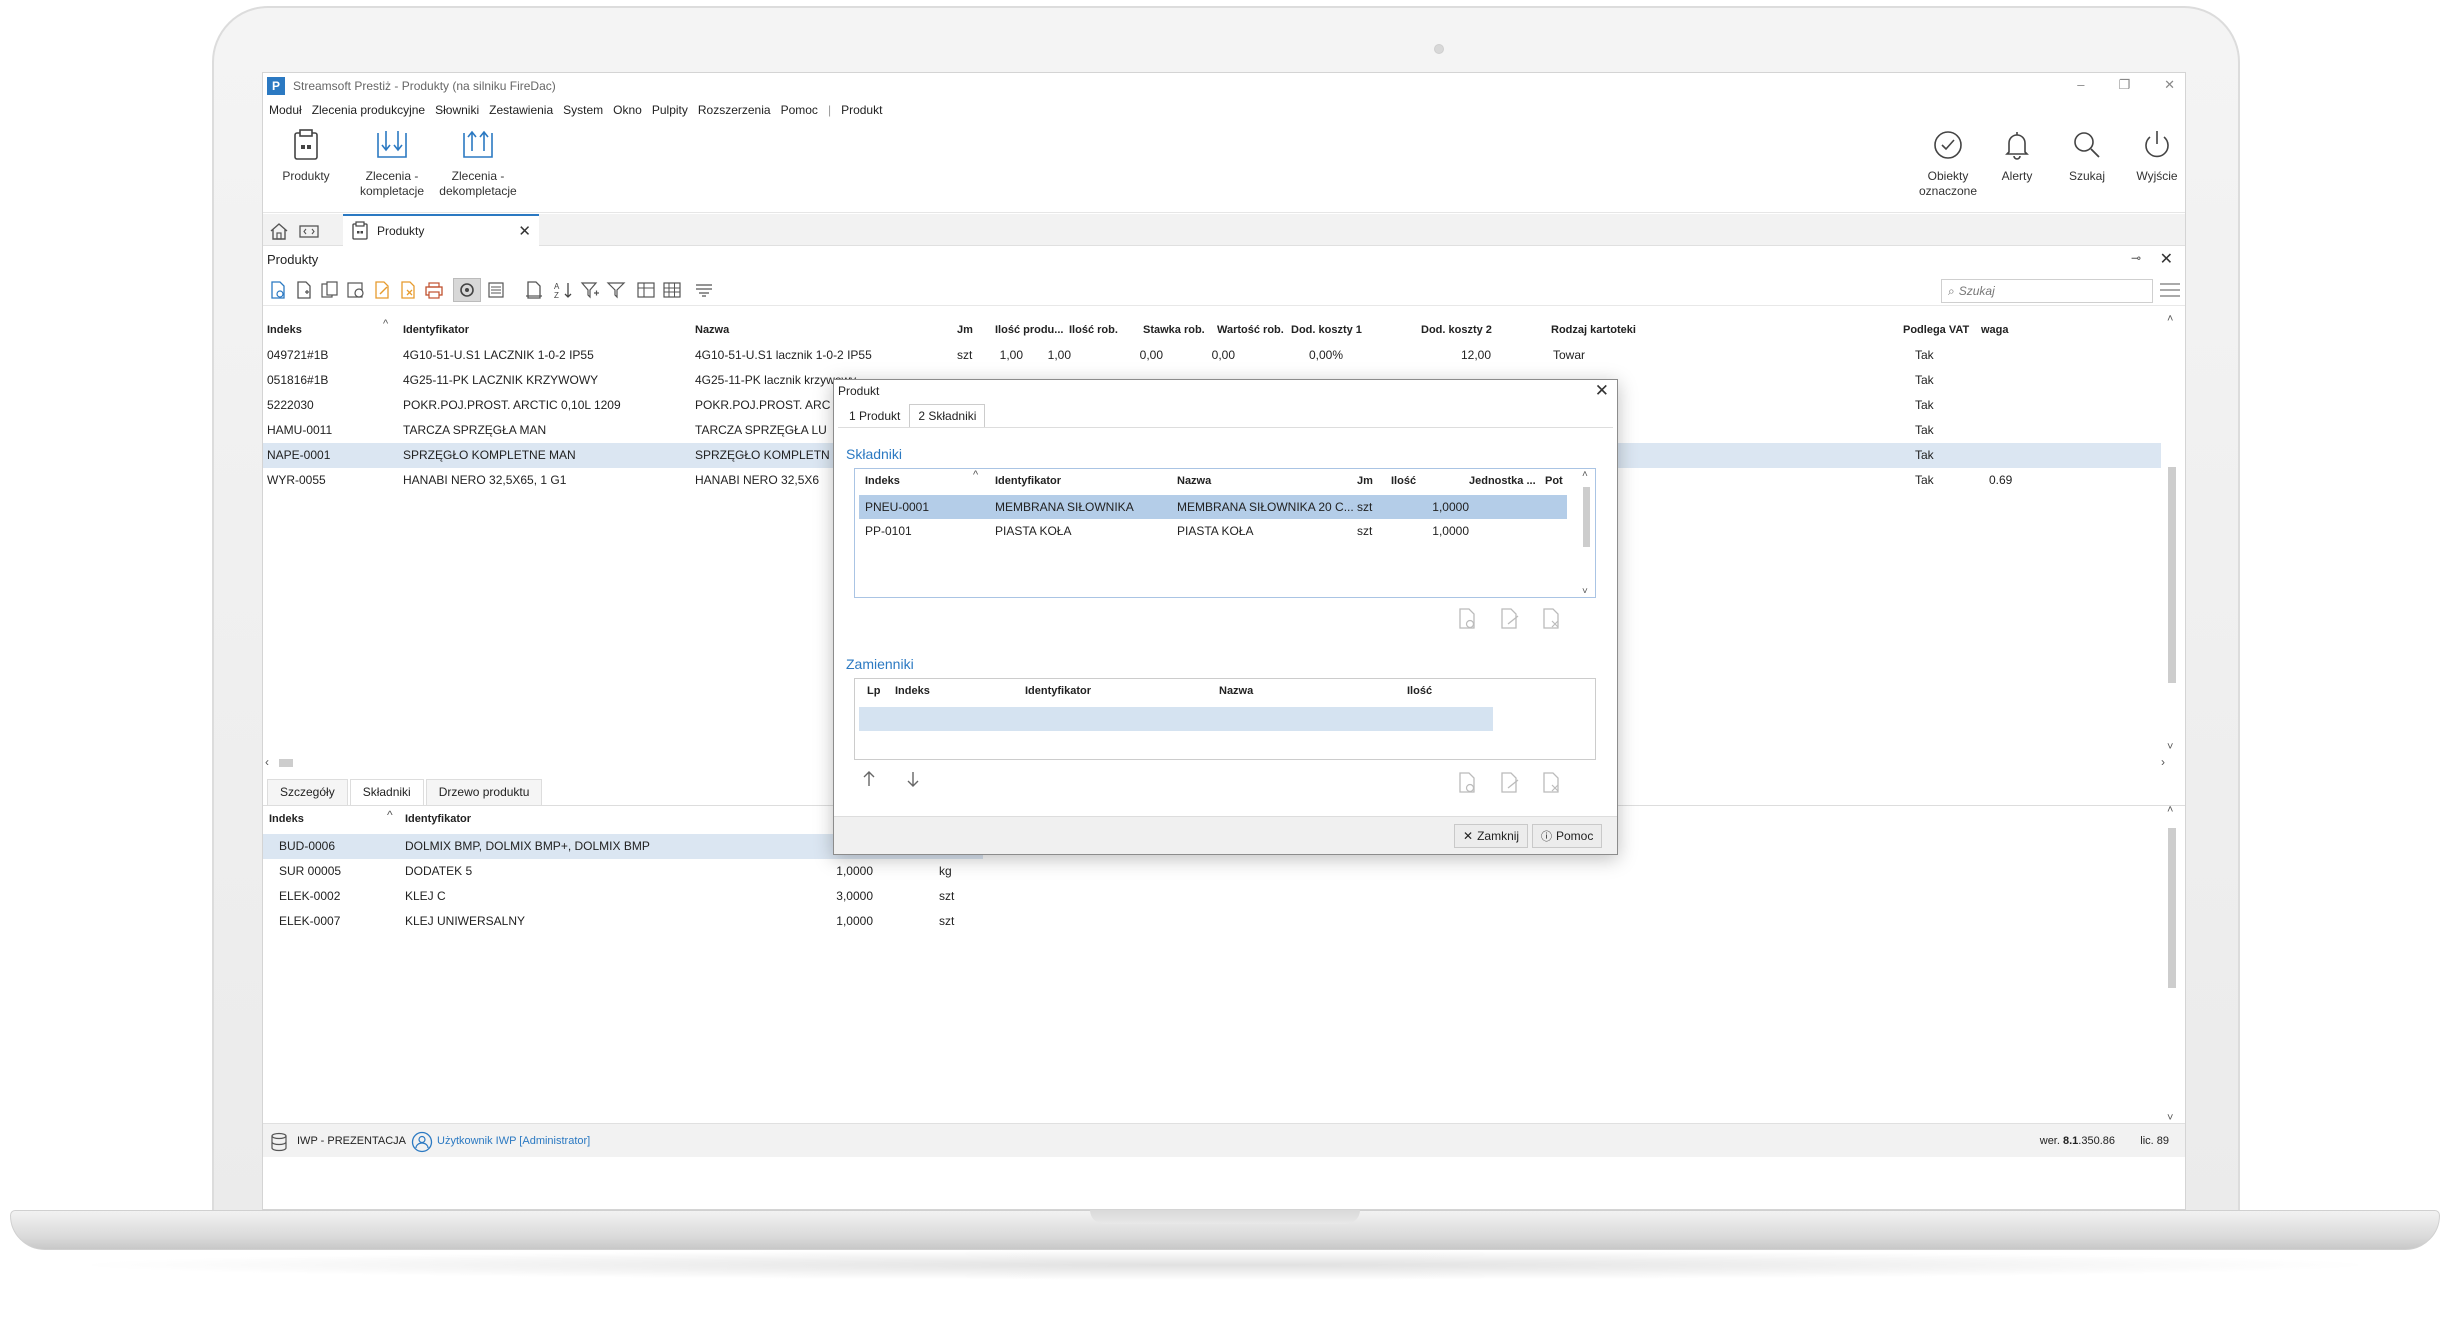 The height and width of the screenshot is (1333, 2450). What do you see at coordinates (1467, 619) in the screenshot?
I see `add-component-icon` at bounding box center [1467, 619].